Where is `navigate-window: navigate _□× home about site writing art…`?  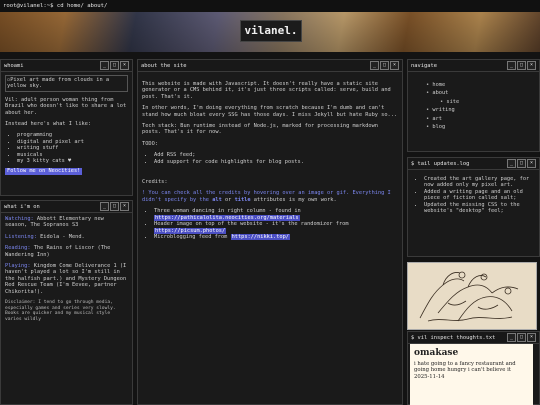 navigate-window: navigate _□× home about site writing art… is located at coordinates (473, 105).